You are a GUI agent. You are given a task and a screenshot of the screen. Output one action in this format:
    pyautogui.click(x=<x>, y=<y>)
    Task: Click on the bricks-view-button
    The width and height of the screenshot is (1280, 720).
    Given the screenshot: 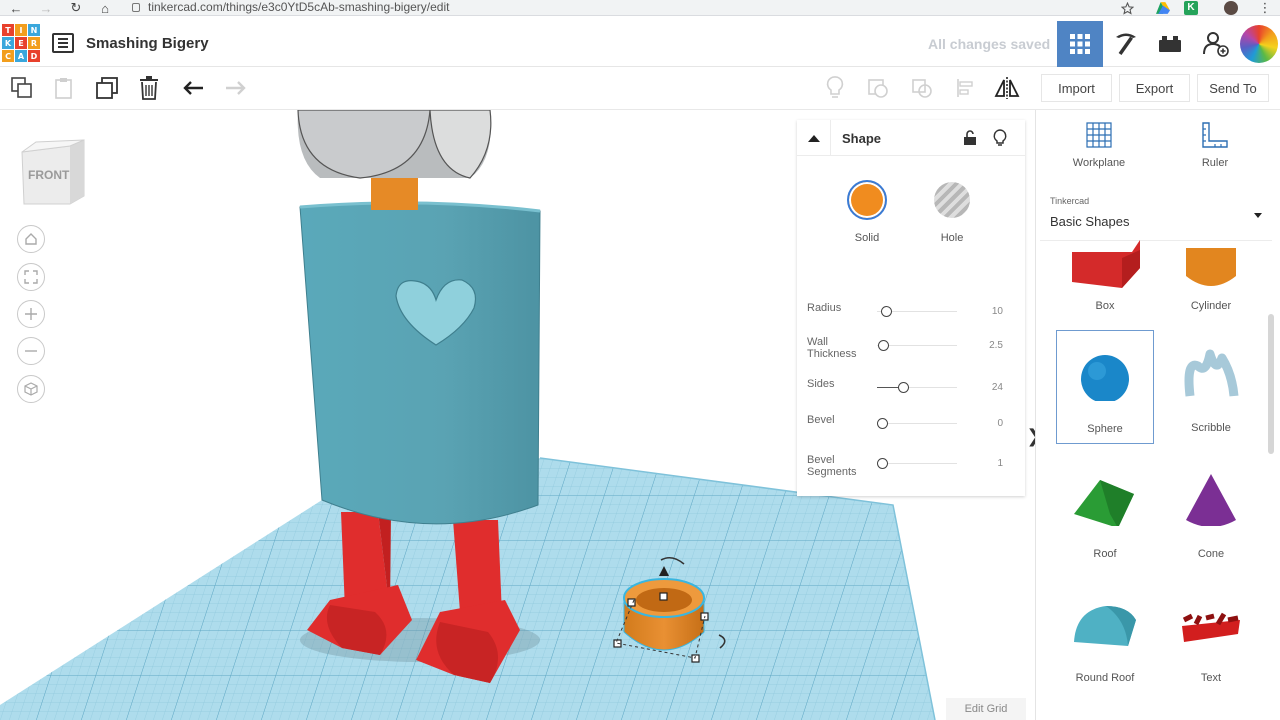 What is the action you would take?
    pyautogui.click(x=1170, y=44)
    